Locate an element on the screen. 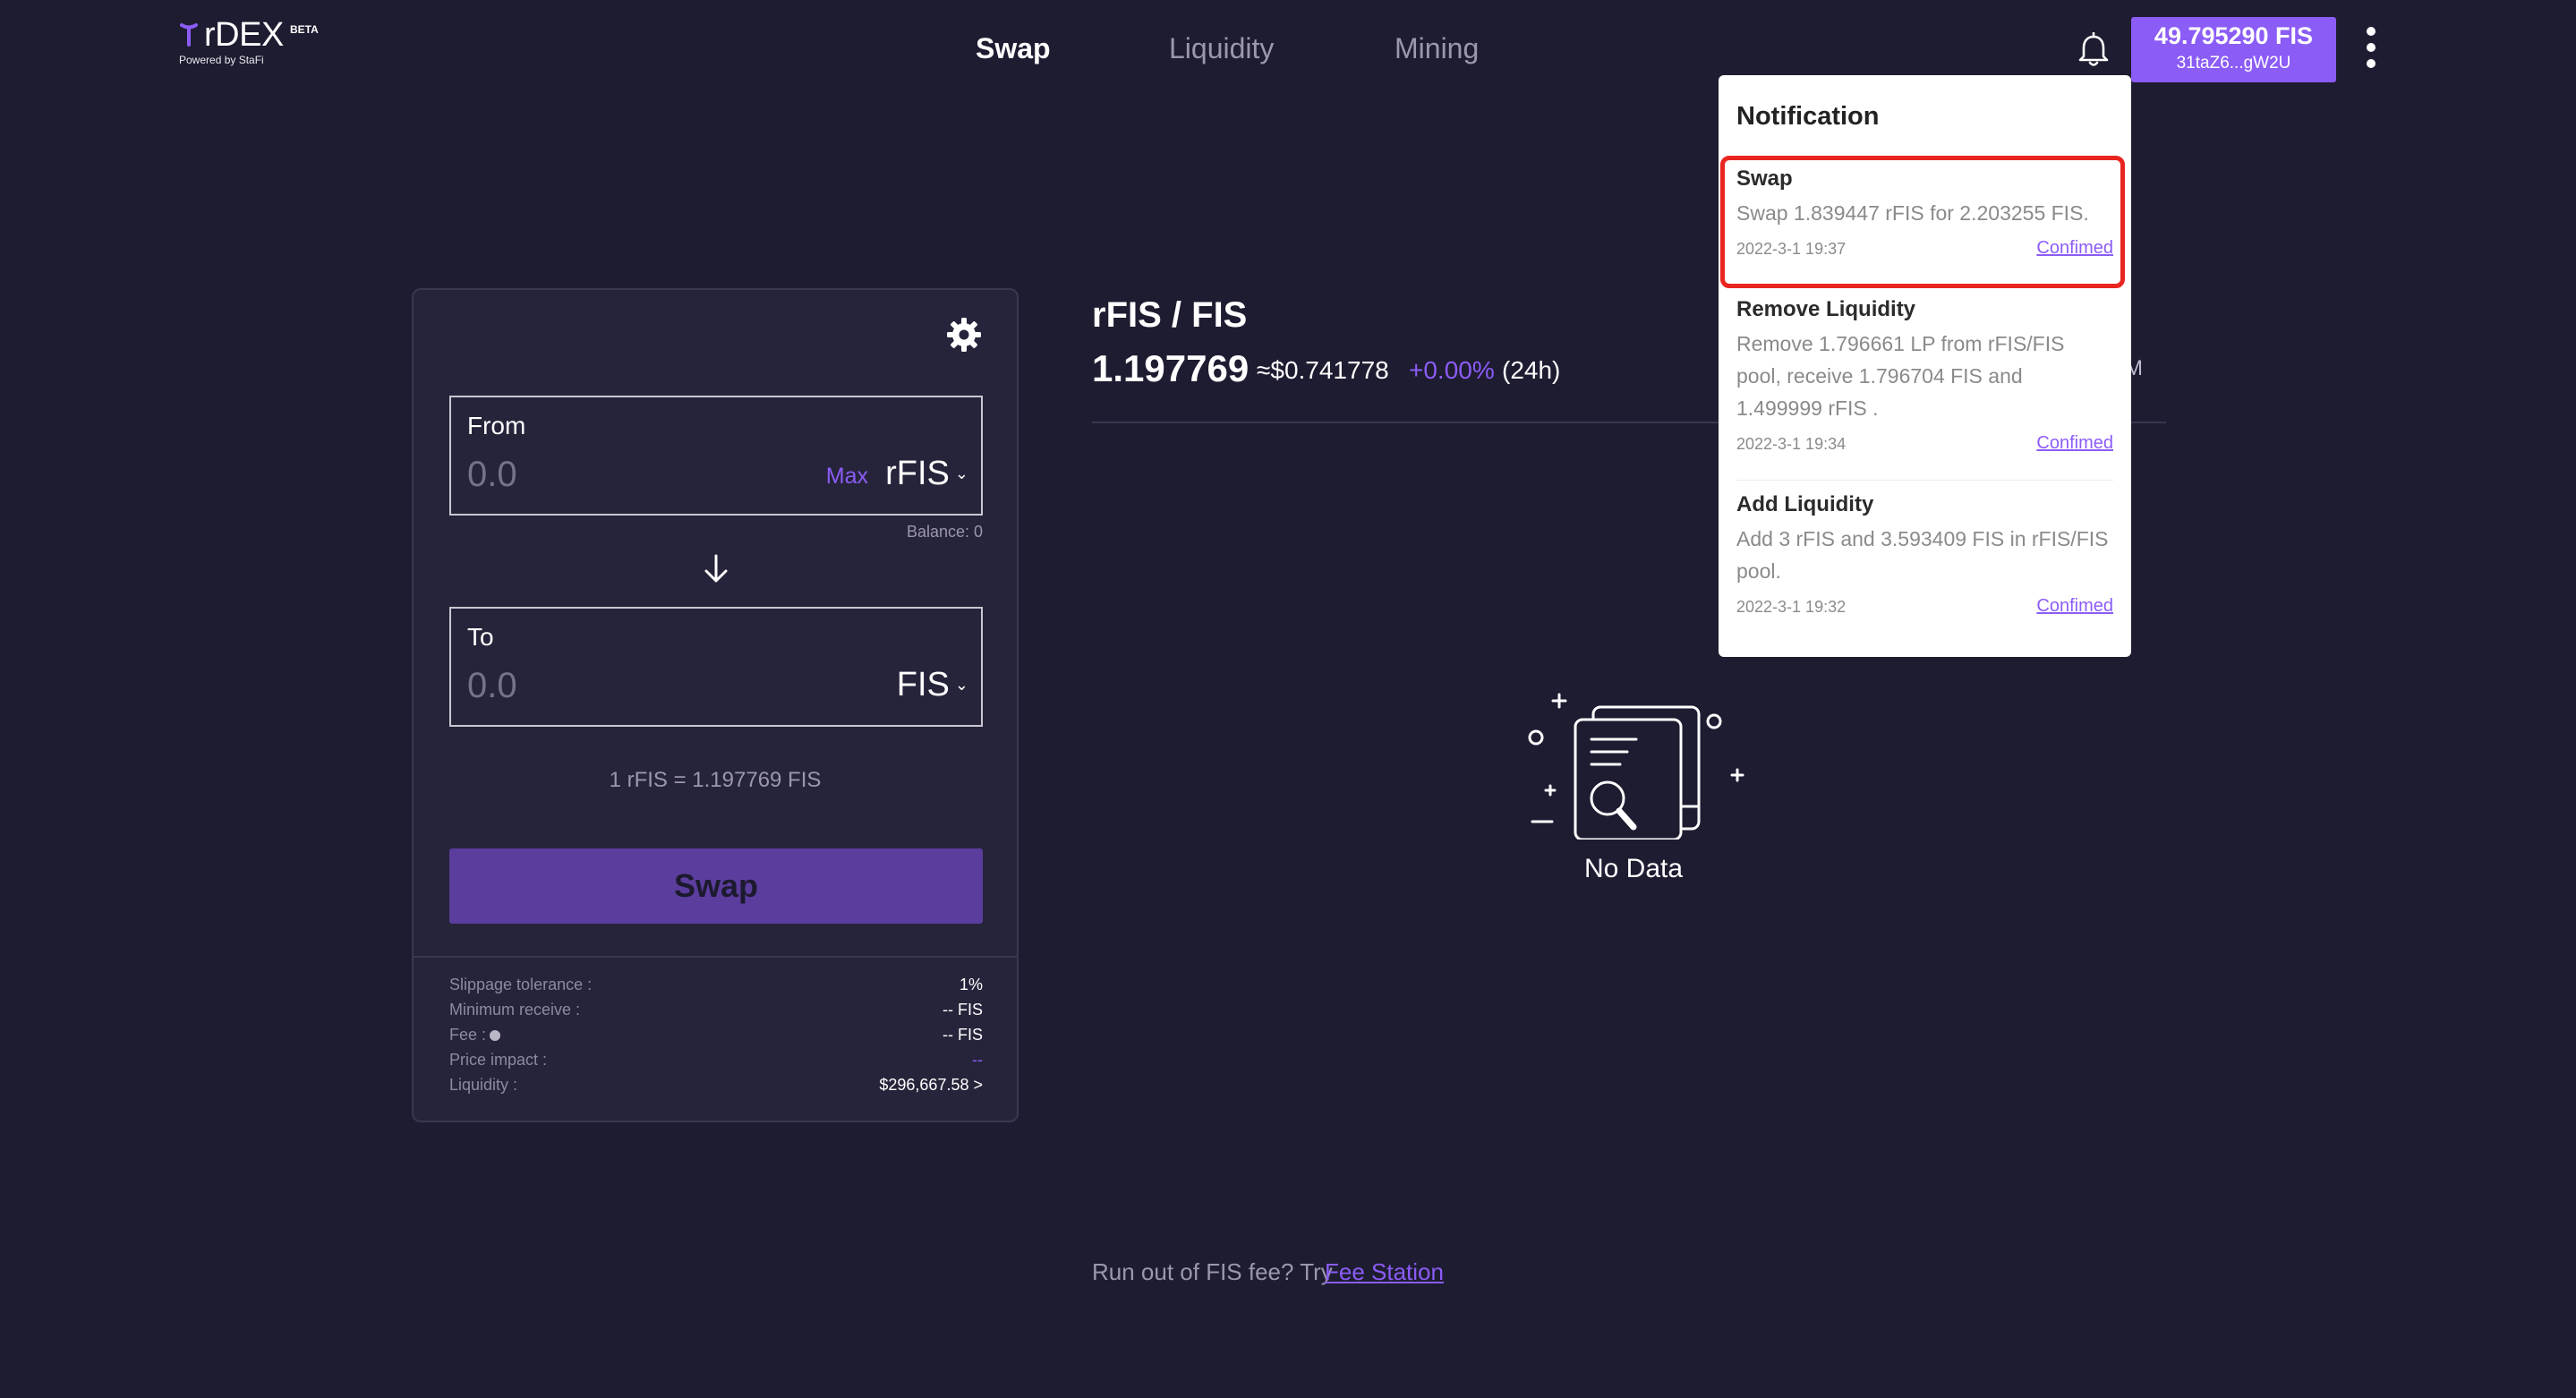 This screenshot has height=1398, width=2576. notification-item-time: 2022-3-1 19:32 is located at coordinates (1791, 607).